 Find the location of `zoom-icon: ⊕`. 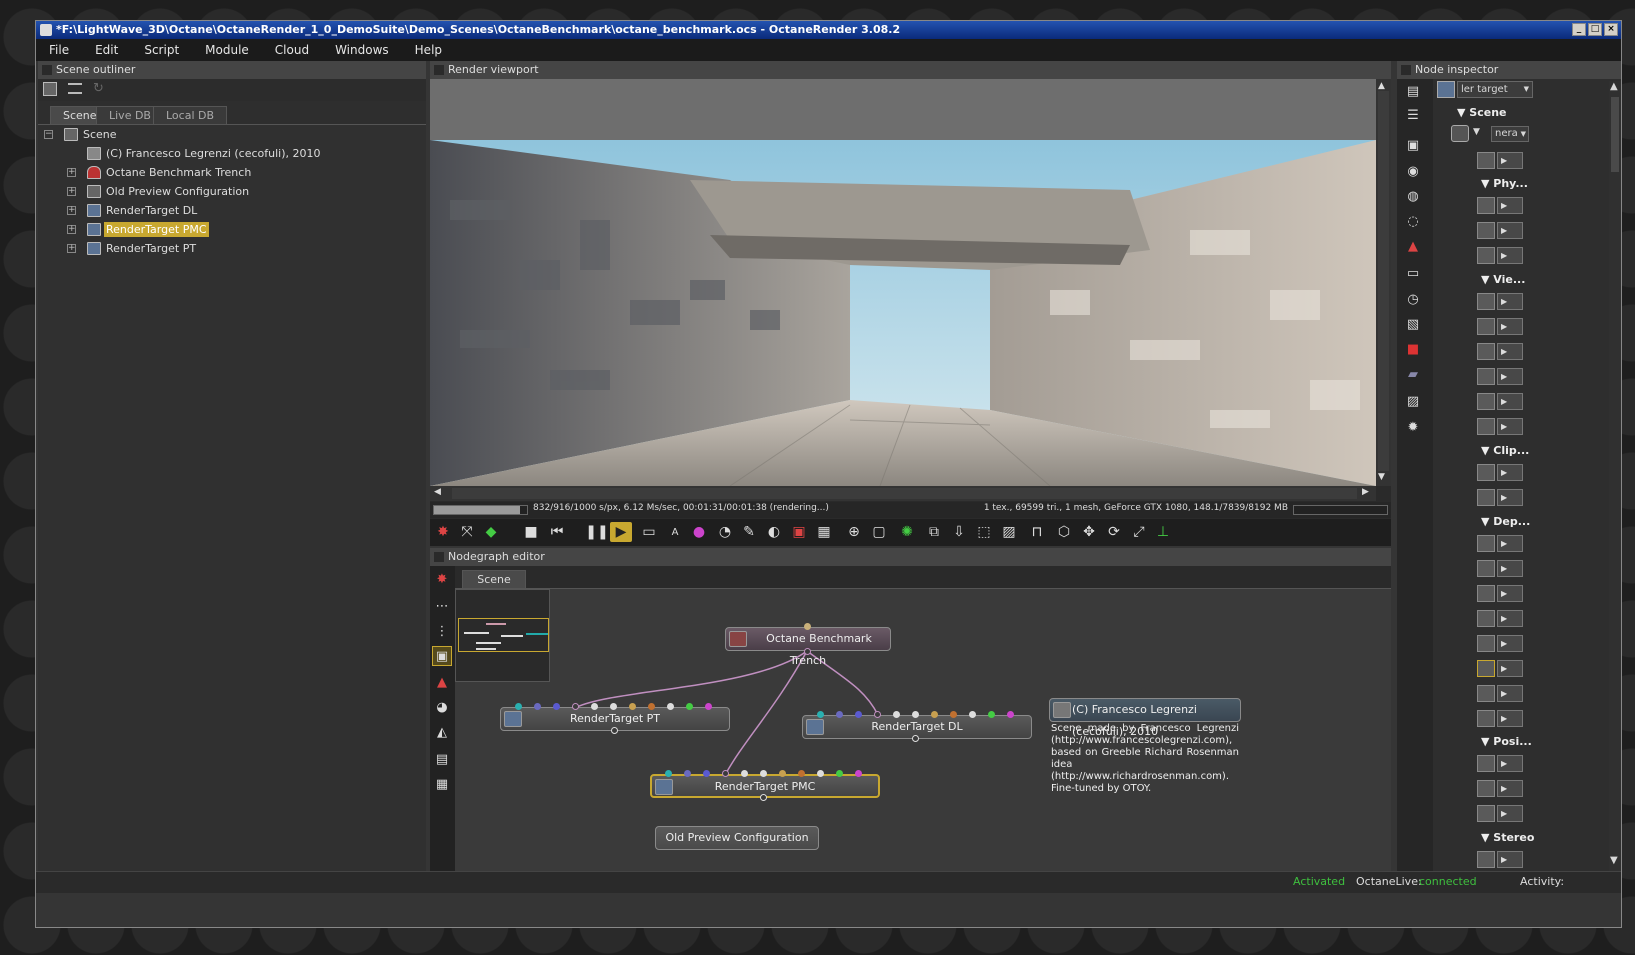

zoom-icon: ⊕ is located at coordinates (854, 532).